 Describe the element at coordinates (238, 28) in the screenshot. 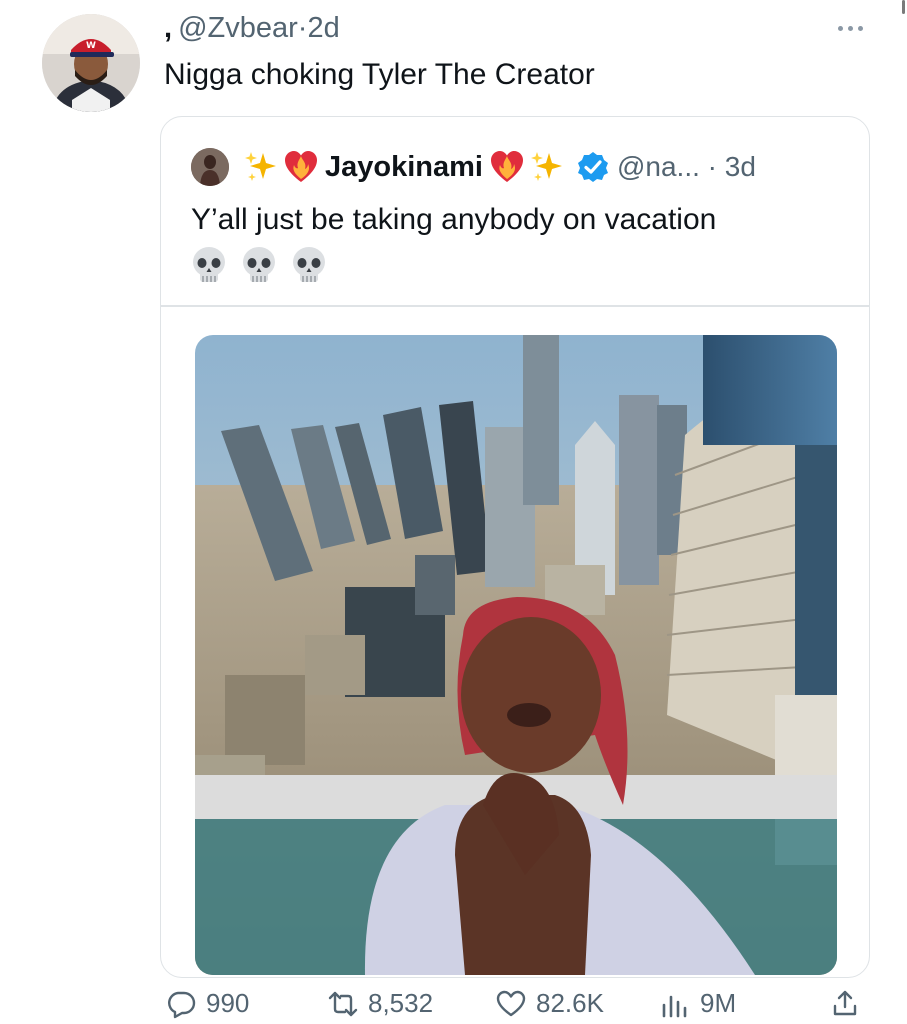

I see `author-handle: @Zvbear` at that location.